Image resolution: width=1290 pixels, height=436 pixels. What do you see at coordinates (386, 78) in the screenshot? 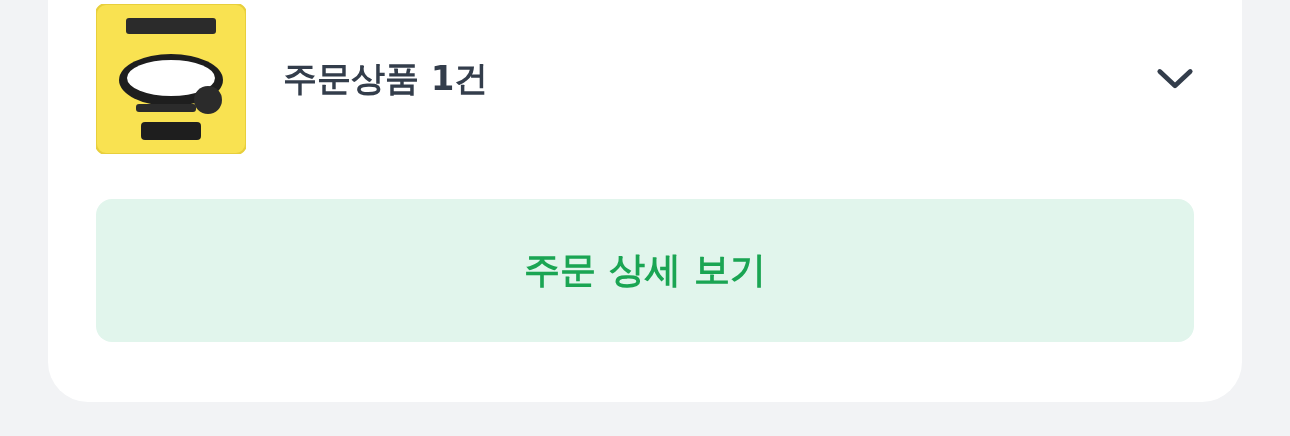
I see `order-items-title: 주문상품 1건` at bounding box center [386, 78].